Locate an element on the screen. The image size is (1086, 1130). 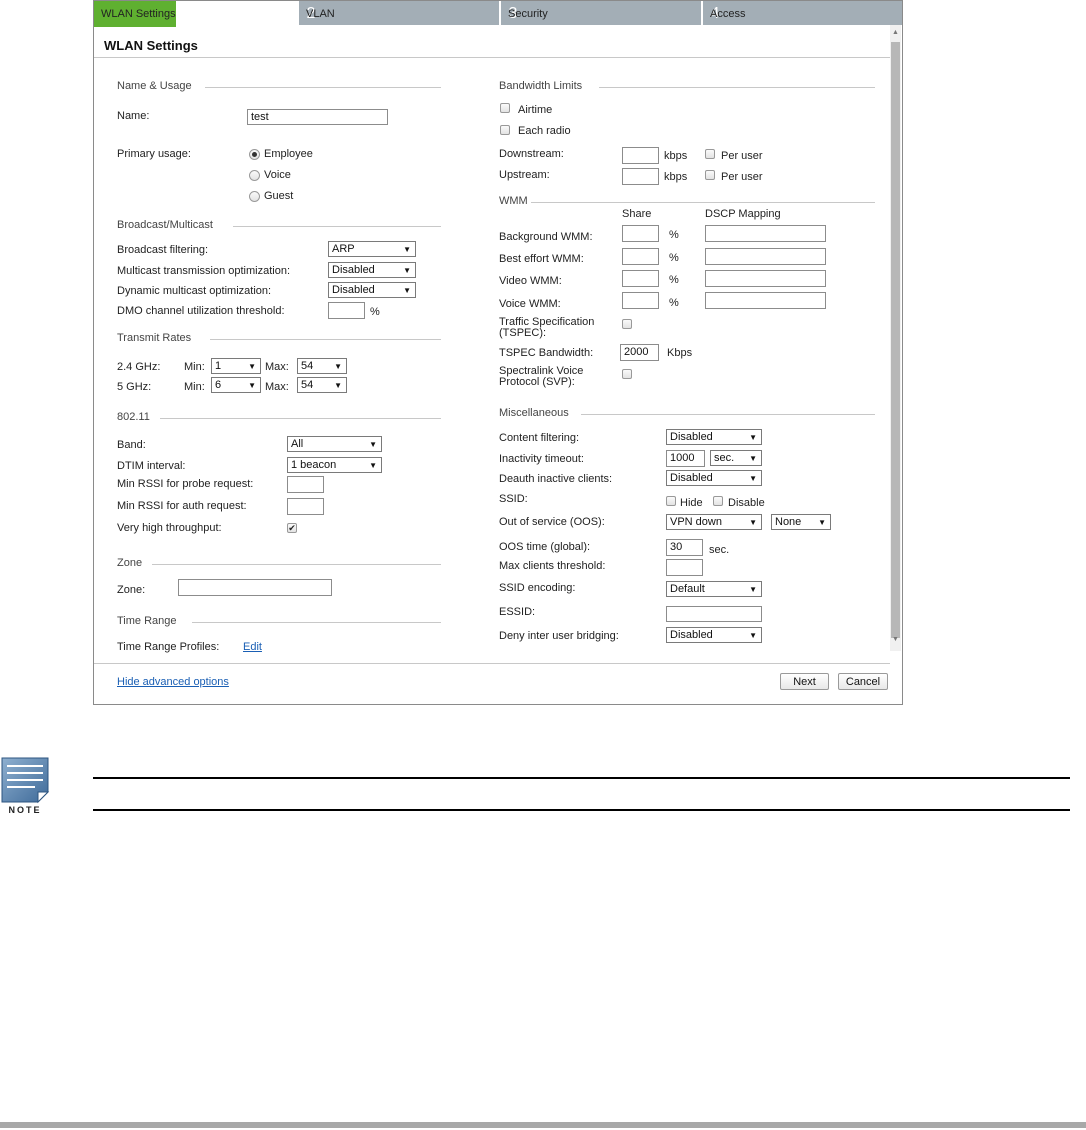
next-button: Next is located at coordinates (804, 681).